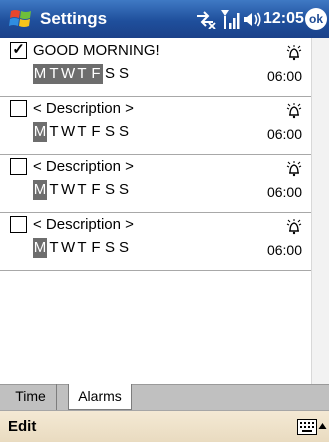 The width and height of the screenshot is (329, 442). What do you see at coordinates (316, 19) in the screenshot?
I see `ok-button: ok` at bounding box center [316, 19].